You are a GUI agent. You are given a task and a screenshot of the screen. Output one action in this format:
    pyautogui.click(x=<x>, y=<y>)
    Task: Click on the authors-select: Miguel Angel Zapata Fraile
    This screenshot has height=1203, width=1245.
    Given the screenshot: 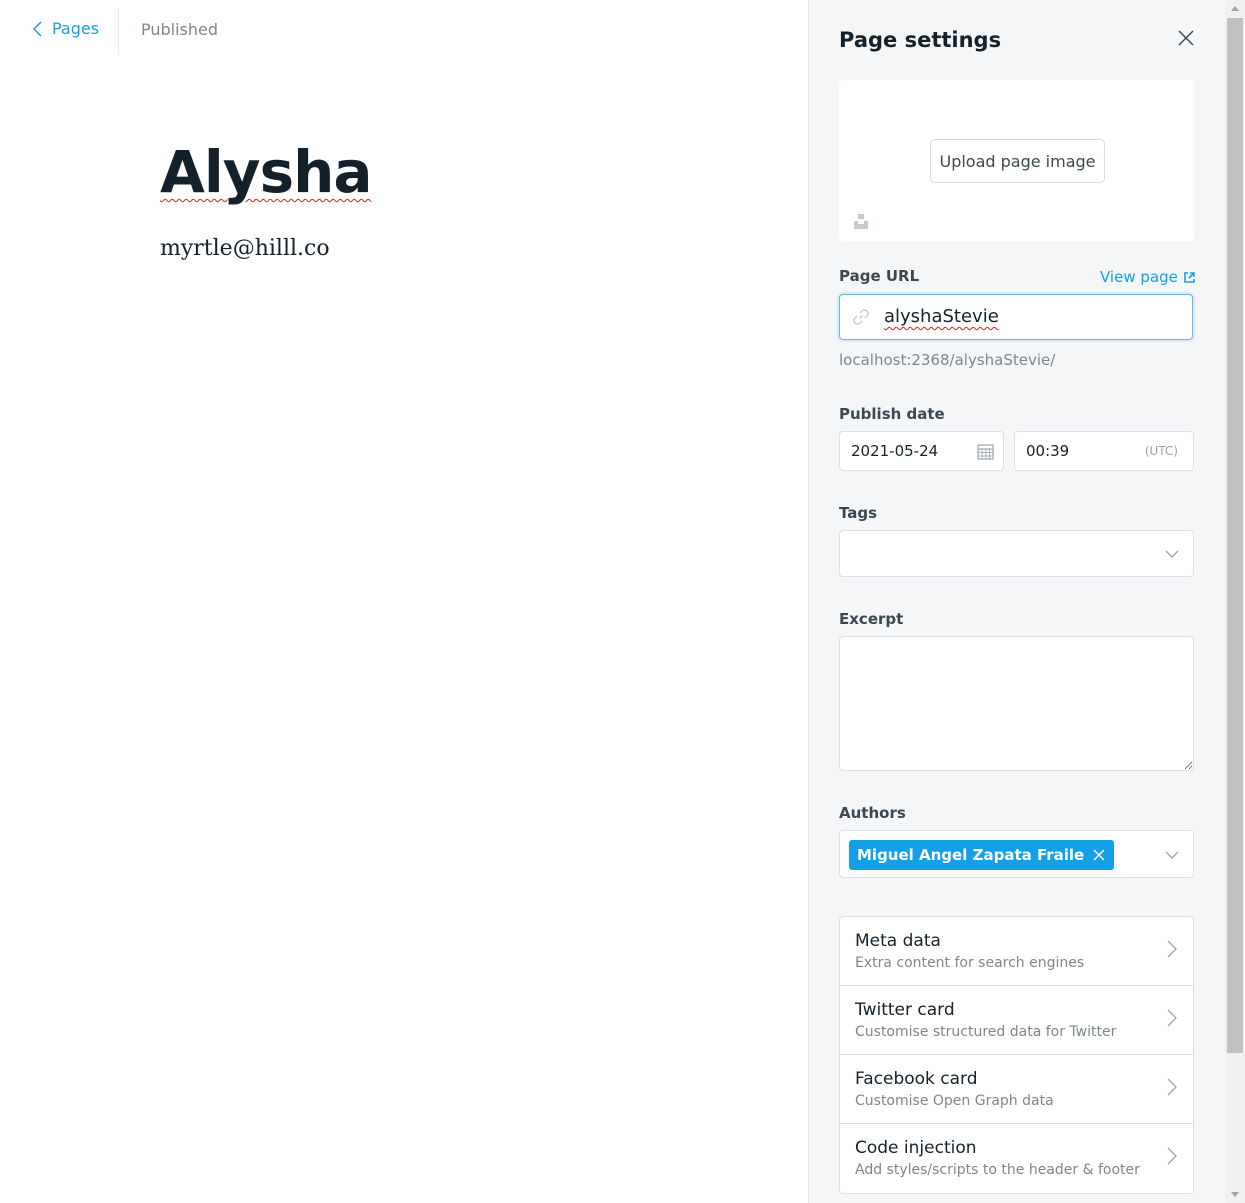 What is the action you would take?
    pyautogui.click(x=1016, y=854)
    